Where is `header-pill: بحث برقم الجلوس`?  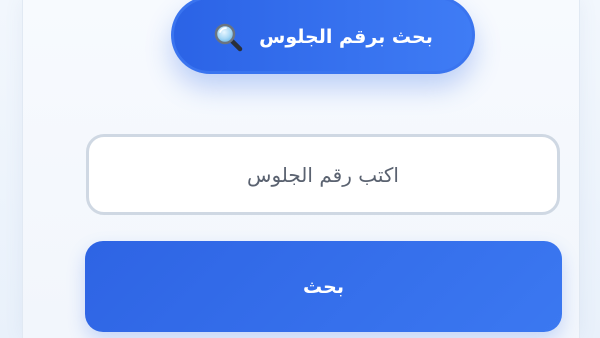 header-pill: بحث برقم الجلوس is located at coordinates (323, 37).